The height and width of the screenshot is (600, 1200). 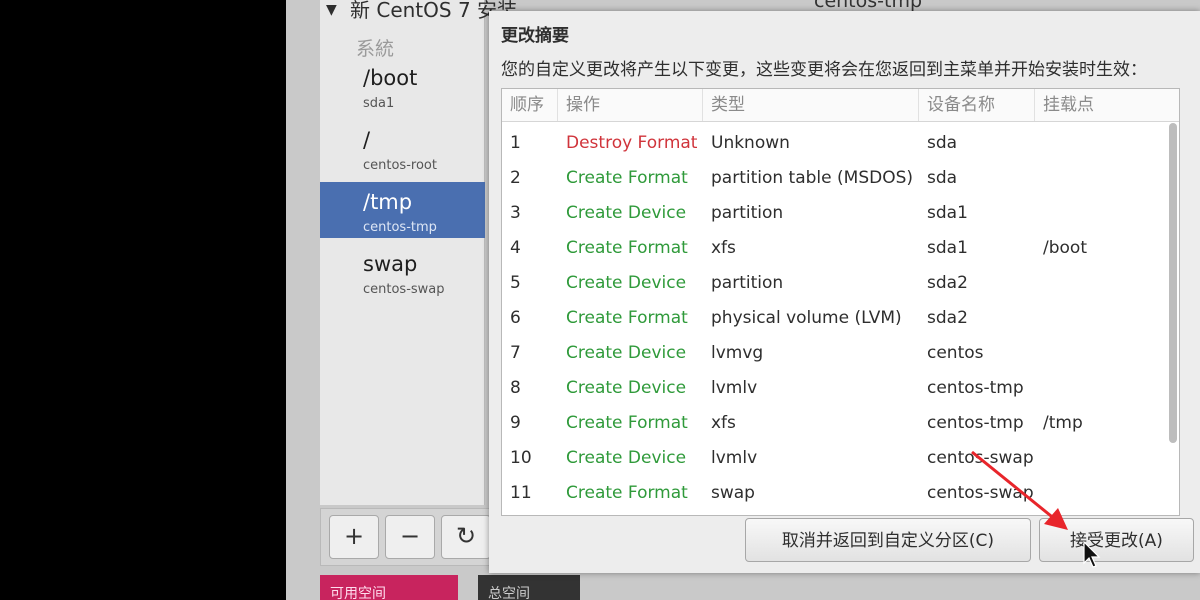 What do you see at coordinates (1063, 423) in the screenshot?
I see `cell-mount: /tmp` at bounding box center [1063, 423].